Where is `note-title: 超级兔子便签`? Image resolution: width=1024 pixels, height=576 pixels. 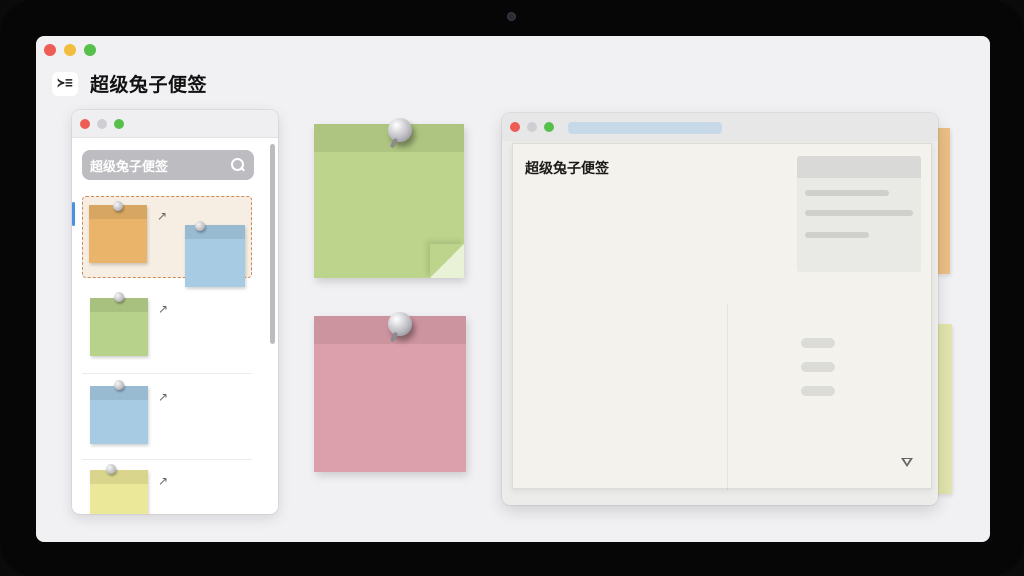
note-title: 超级兔子便签 is located at coordinates (567, 169).